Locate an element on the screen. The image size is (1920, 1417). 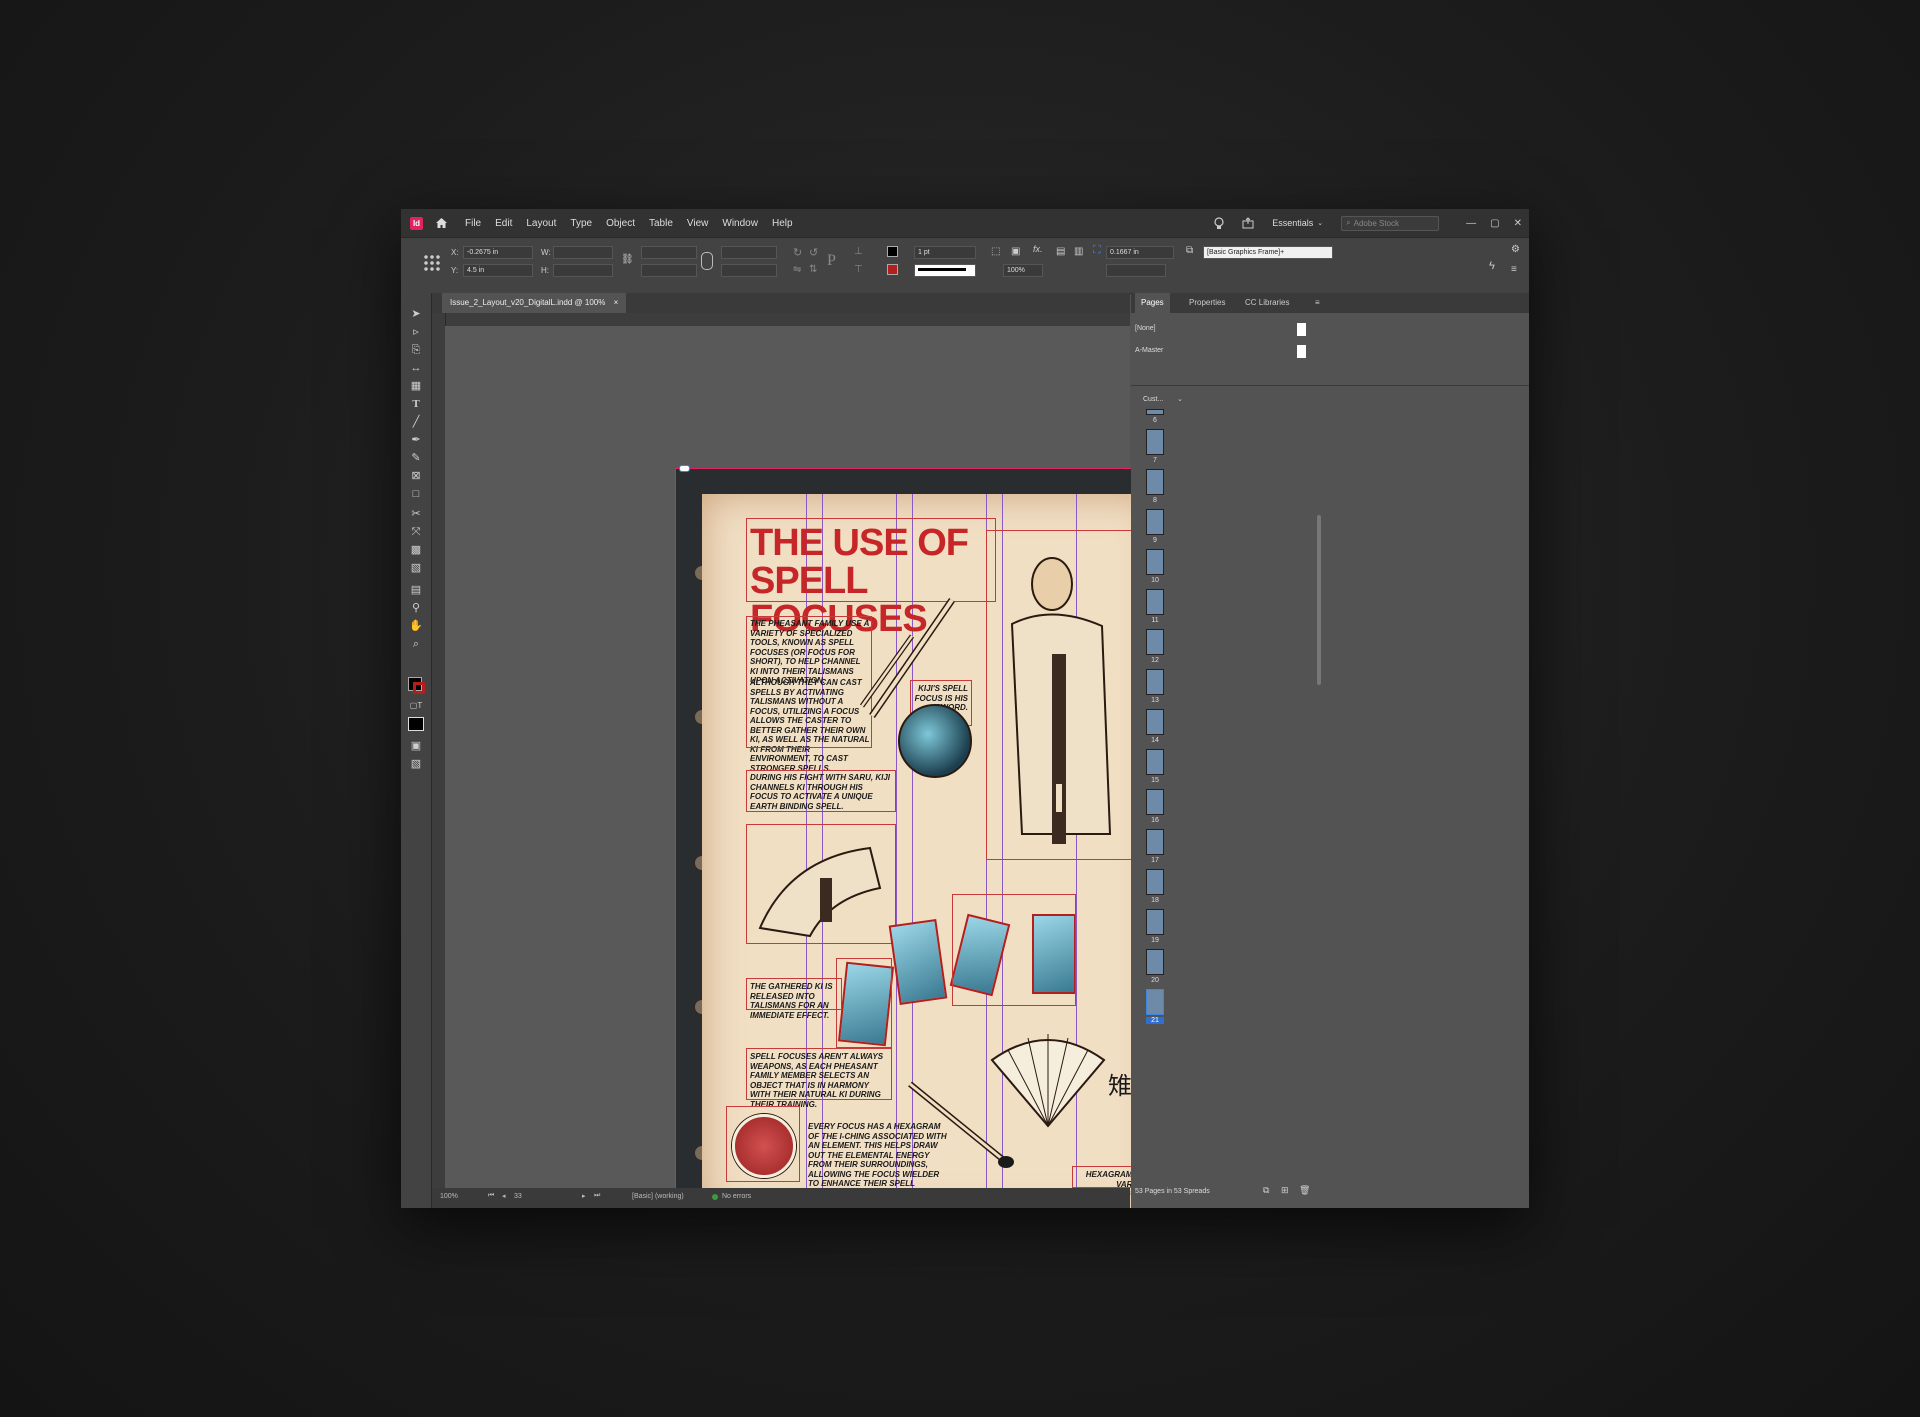
menu-type: Type is located at coordinates (581, 223).